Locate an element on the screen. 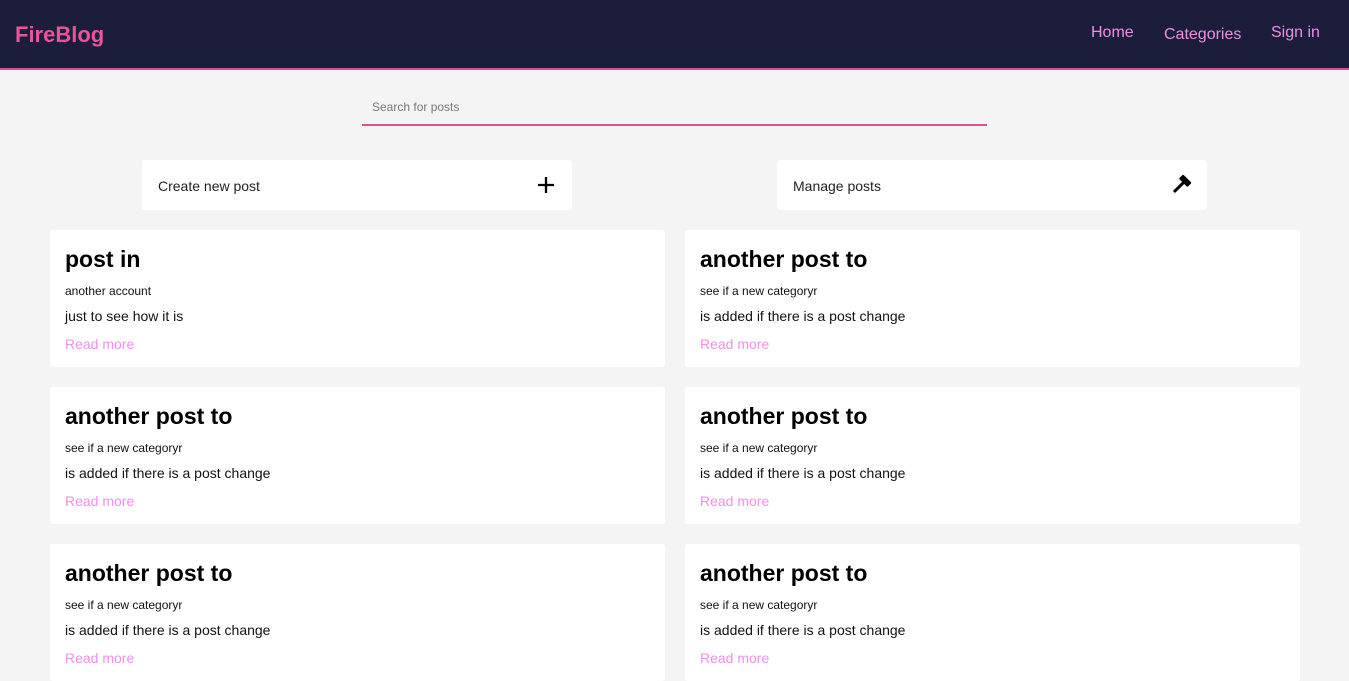  brand-logo: FireBlog is located at coordinates (59, 35).